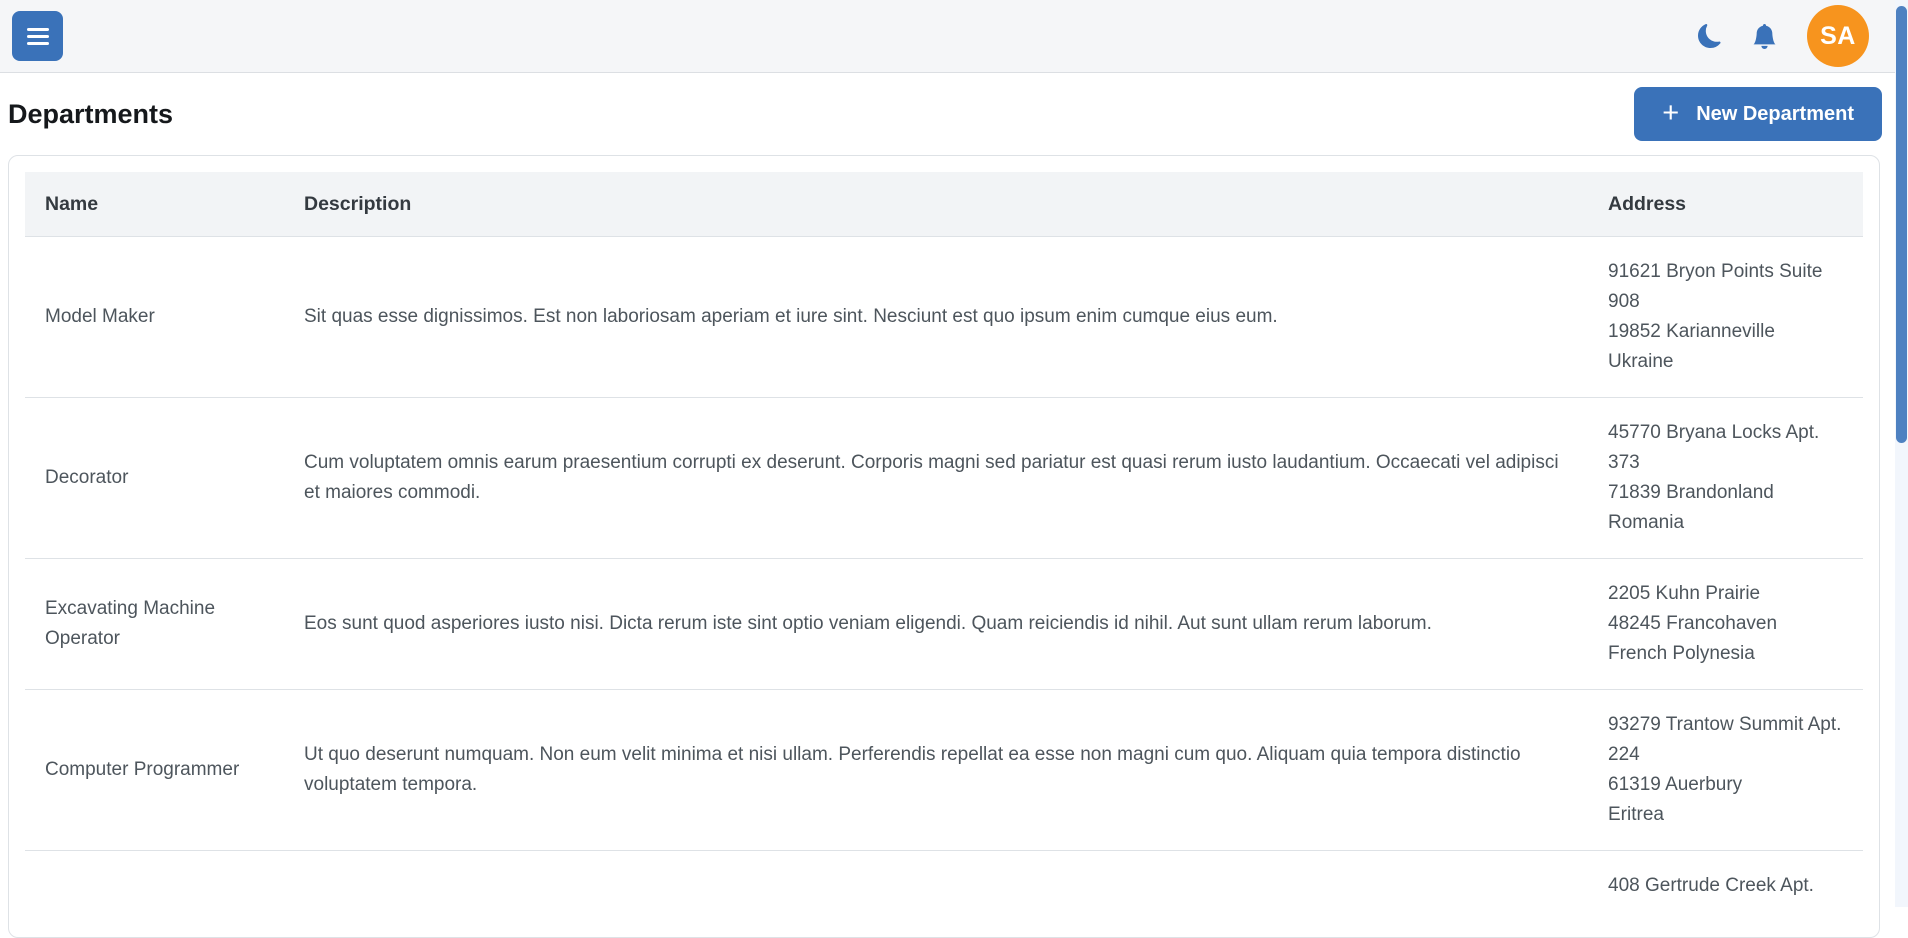 The width and height of the screenshot is (1908, 938). What do you see at coordinates (1715, 286) in the screenshot?
I see `address-line: 91621 Bryon Points Suite 908` at bounding box center [1715, 286].